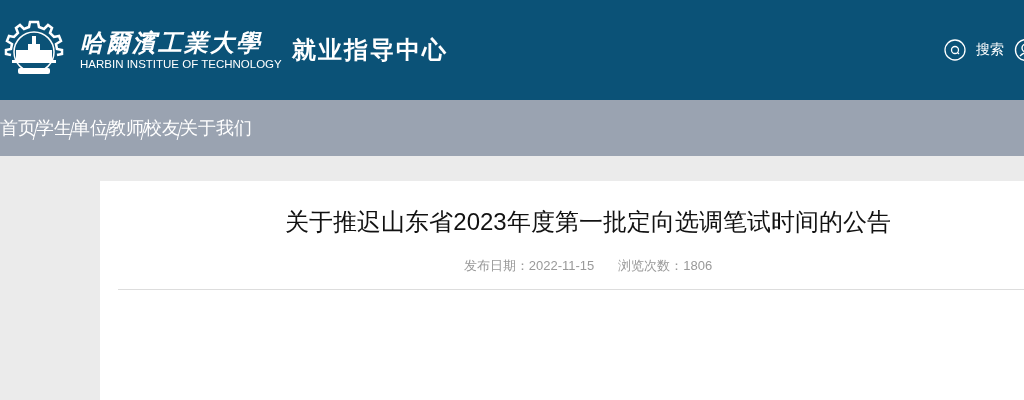  Describe the element at coordinates (216, 128) in the screenshot. I see `nav-link: 关于我们` at that location.